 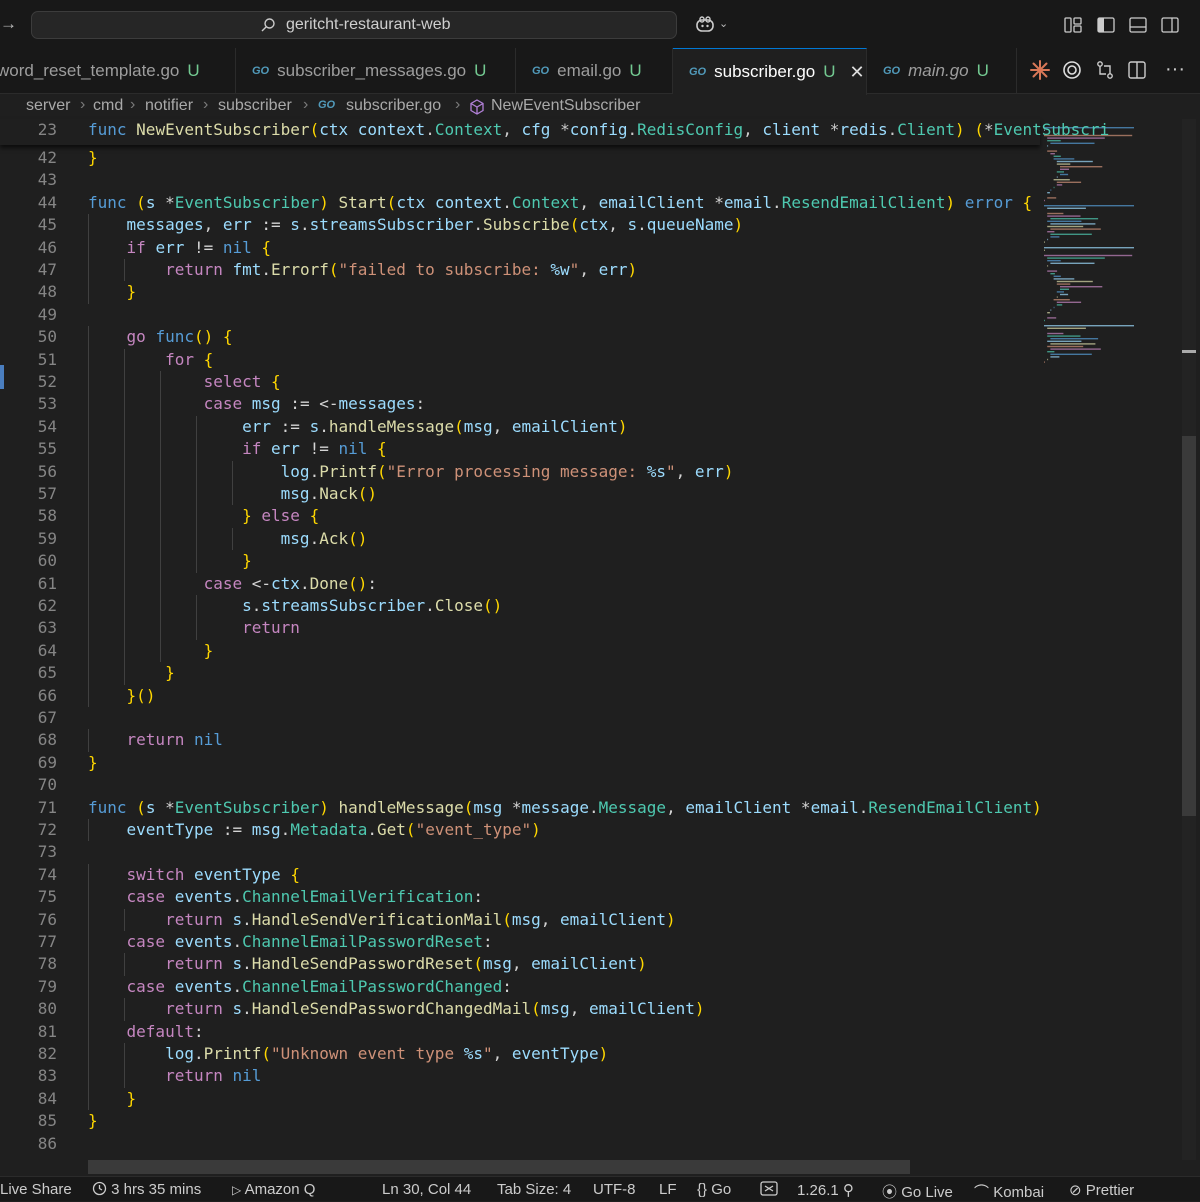 What do you see at coordinates (520, 696) in the screenshot?
I see `code-line: 66 }()` at bounding box center [520, 696].